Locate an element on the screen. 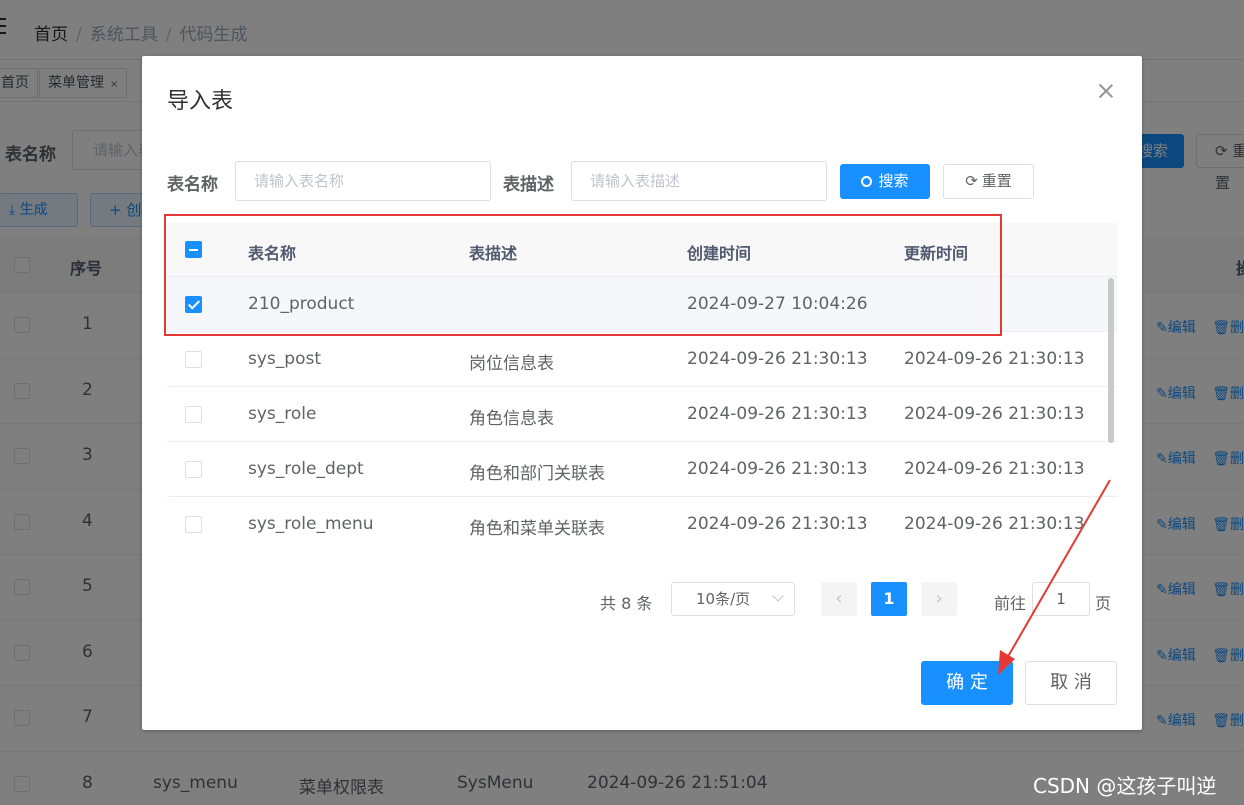 Image resolution: width=1244 pixels, height=805 pixels. next-page-button: › is located at coordinates (939, 599).